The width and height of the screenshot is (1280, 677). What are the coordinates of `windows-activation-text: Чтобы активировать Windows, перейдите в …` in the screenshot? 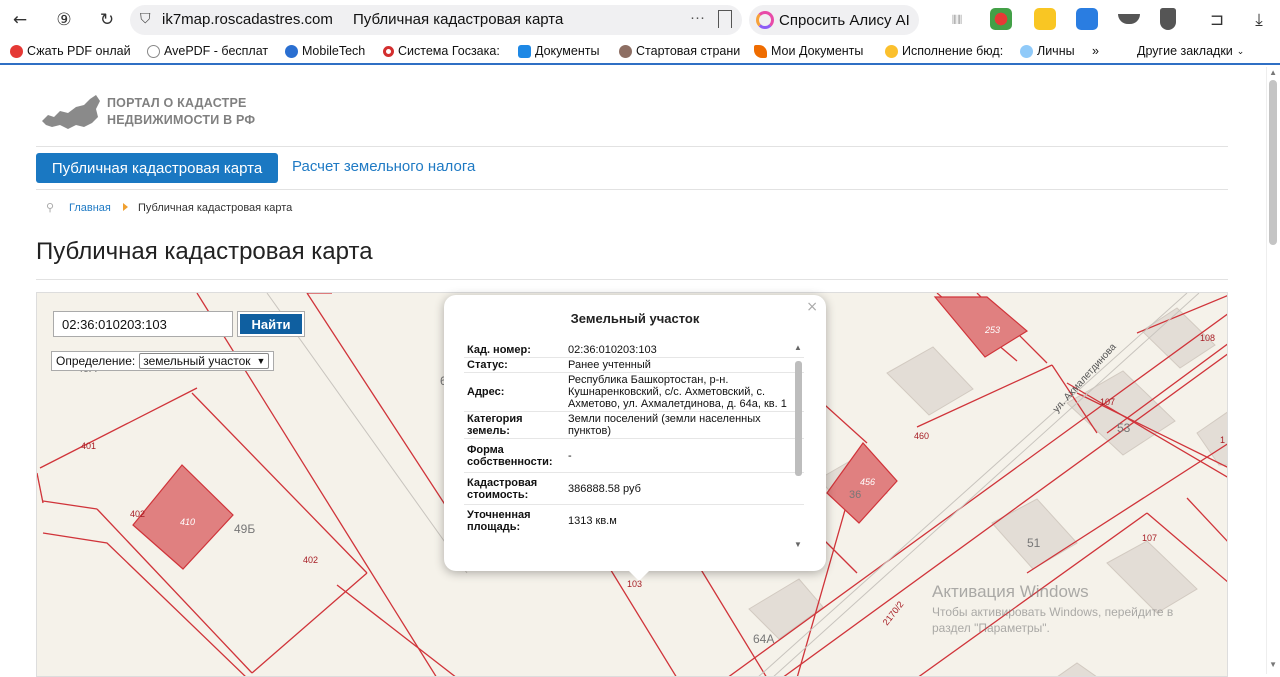 It's located at (1053, 620).